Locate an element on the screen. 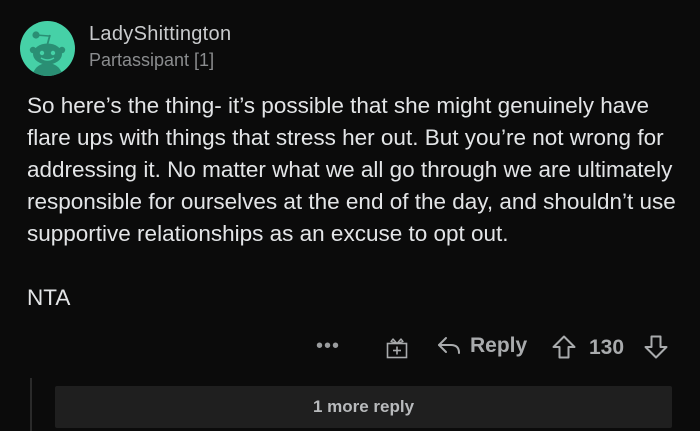 The height and width of the screenshot is (431, 700). more-options-button: ••• is located at coordinates (328, 346).